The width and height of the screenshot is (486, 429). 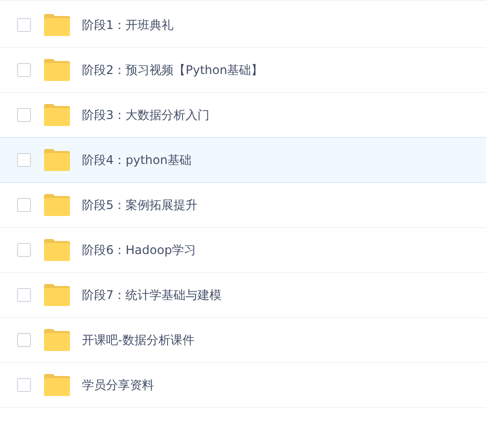 I want to click on folder-name: 开课吧-数据分析课件, so click(x=138, y=340).